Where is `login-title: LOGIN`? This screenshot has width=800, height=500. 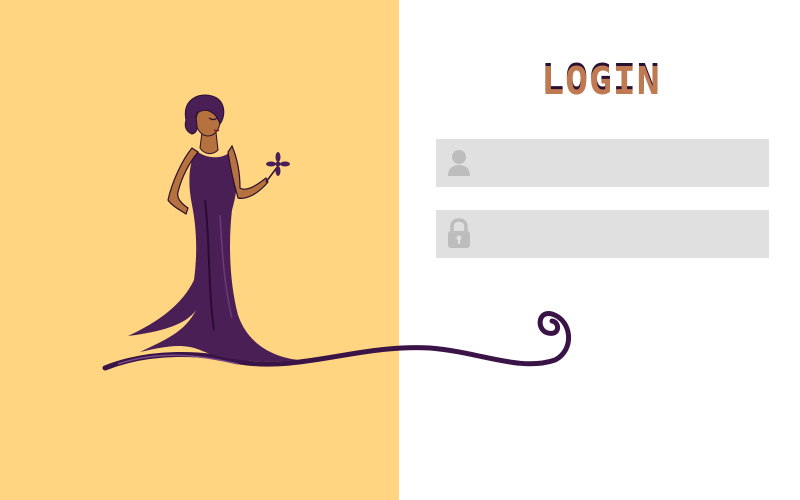
login-title: LOGIN is located at coordinates (601, 81).